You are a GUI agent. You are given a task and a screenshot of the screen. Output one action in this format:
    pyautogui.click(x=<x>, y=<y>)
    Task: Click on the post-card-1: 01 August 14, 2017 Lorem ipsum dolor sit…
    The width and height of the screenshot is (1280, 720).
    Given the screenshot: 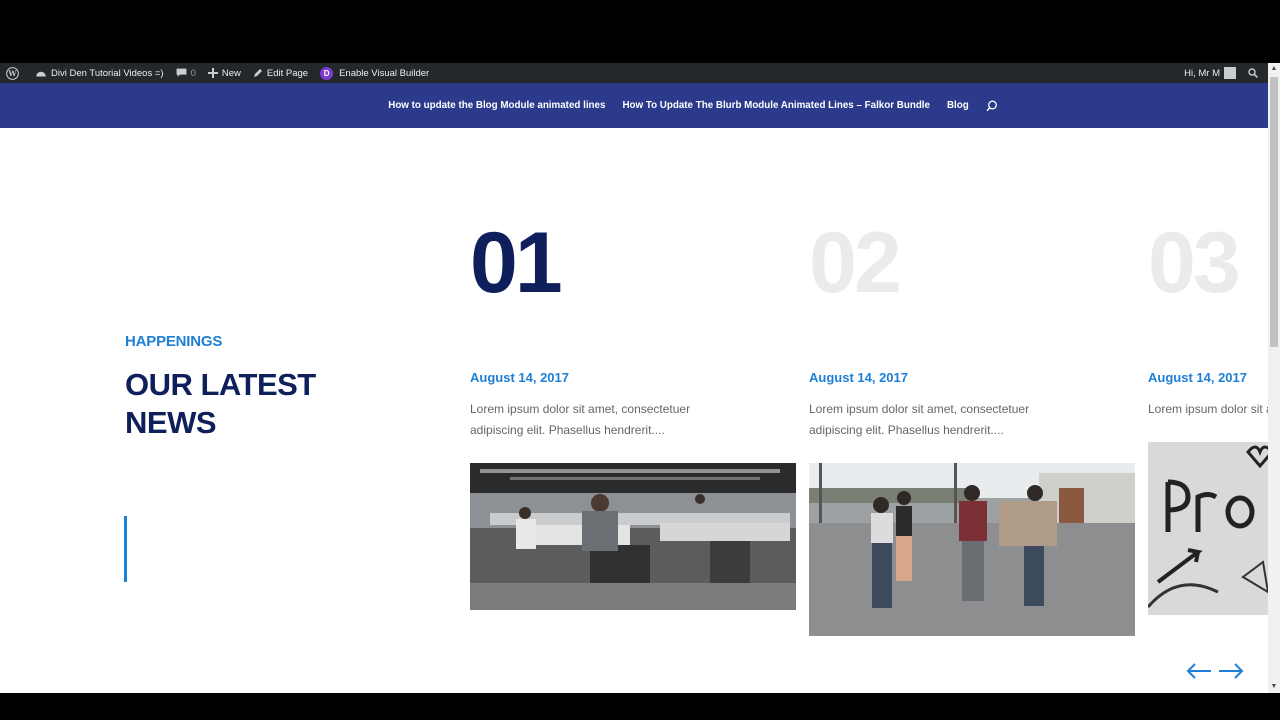 What is the action you would take?
    pyautogui.click(x=633, y=411)
    